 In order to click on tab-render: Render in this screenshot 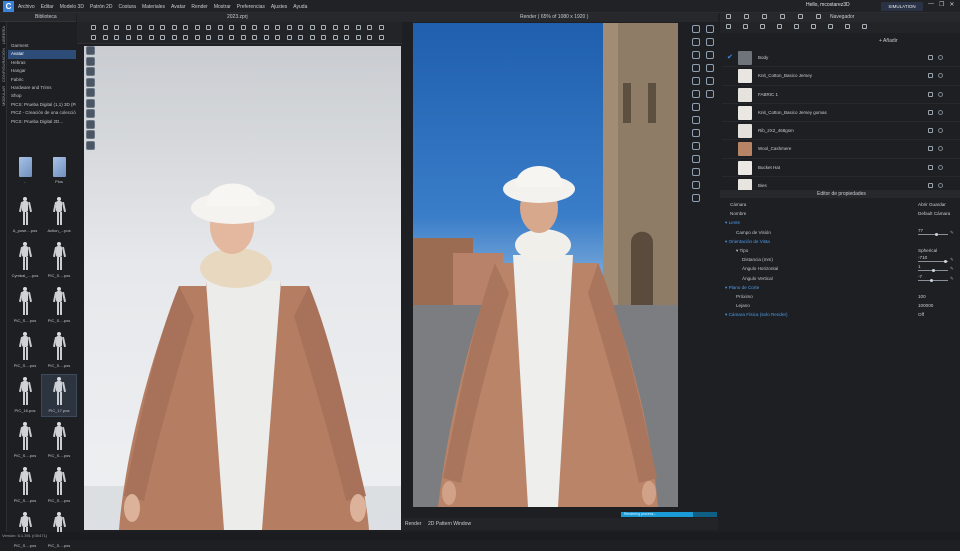, I will do `click(413, 524)`.